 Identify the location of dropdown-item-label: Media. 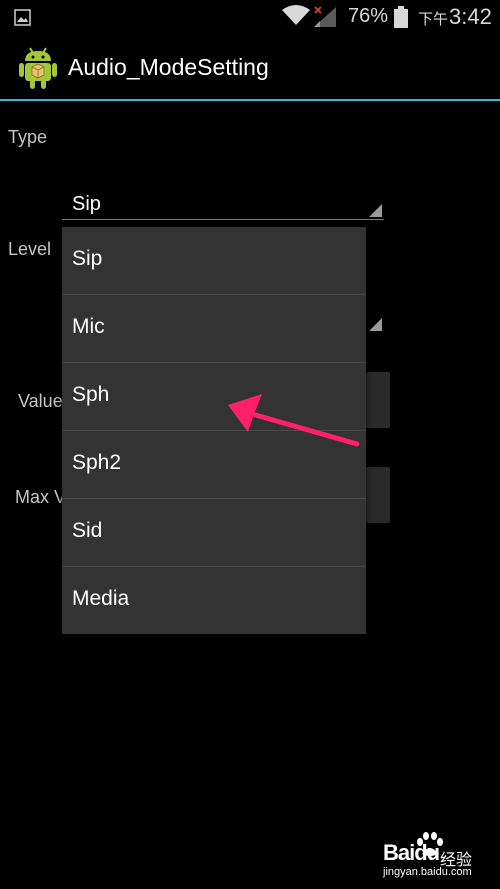
(101, 598).